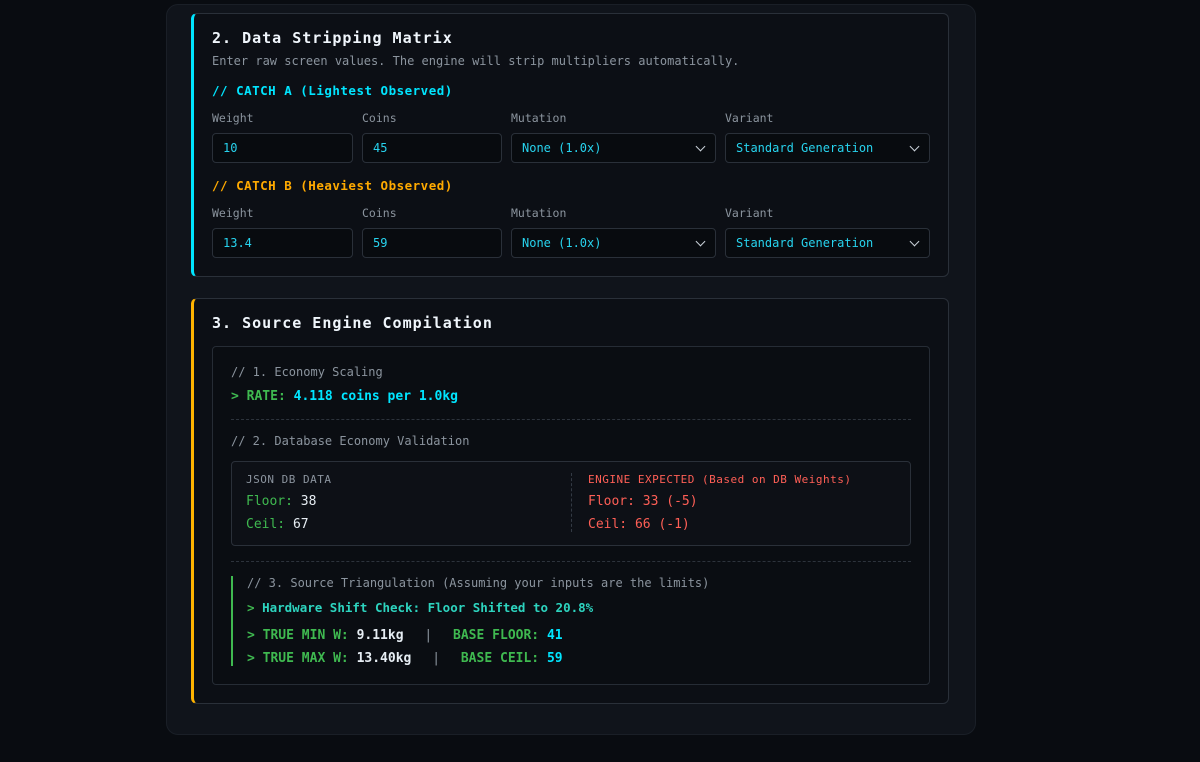 The image size is (1200, 762). Describe the element at coordinates (305, 635) in the screenshot. I see `true-min-label: TRUE MIN W:` at that location.